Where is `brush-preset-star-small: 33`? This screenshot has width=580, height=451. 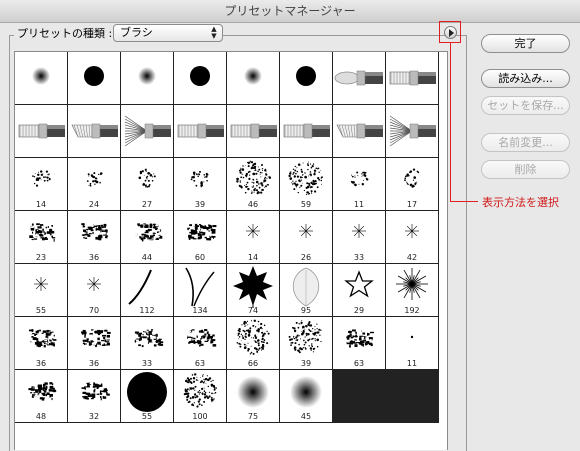
brush-preset-star-small: 33 is located at coordinates (359, 237).